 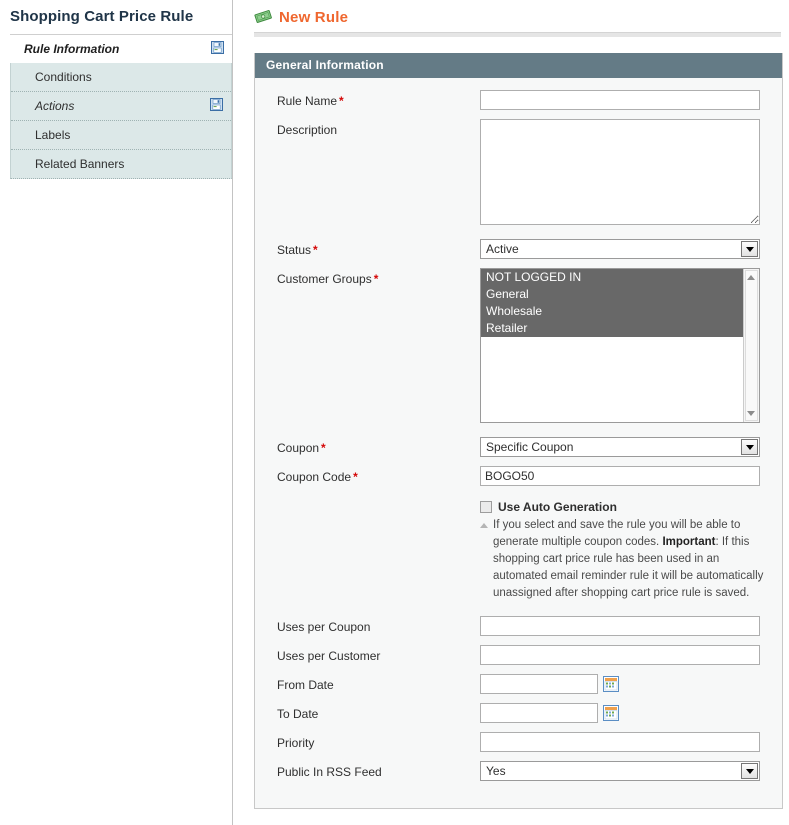 I want to click on header-divider, so click(x=517, y=35).